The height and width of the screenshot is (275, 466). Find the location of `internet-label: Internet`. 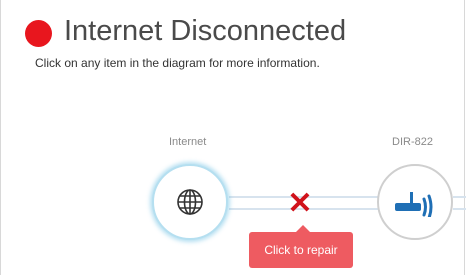

internet-label: Internet is located at coordinates (188, 142).